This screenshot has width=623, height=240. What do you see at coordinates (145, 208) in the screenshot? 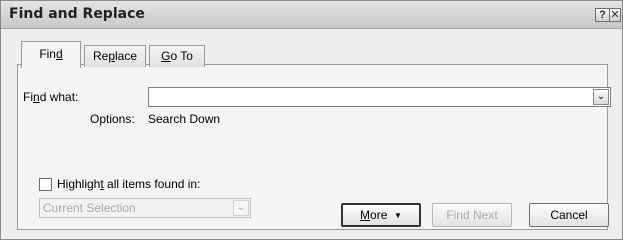
I see `scope-select: Current Selection ⌄` at bounding box center [145, 208].